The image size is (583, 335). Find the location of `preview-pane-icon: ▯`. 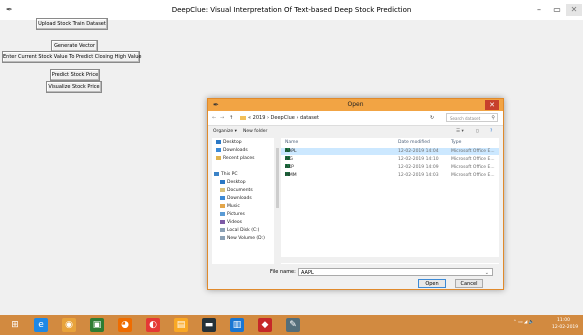

preview-pane-icon: ▯ is located at coordinates (477, 131).